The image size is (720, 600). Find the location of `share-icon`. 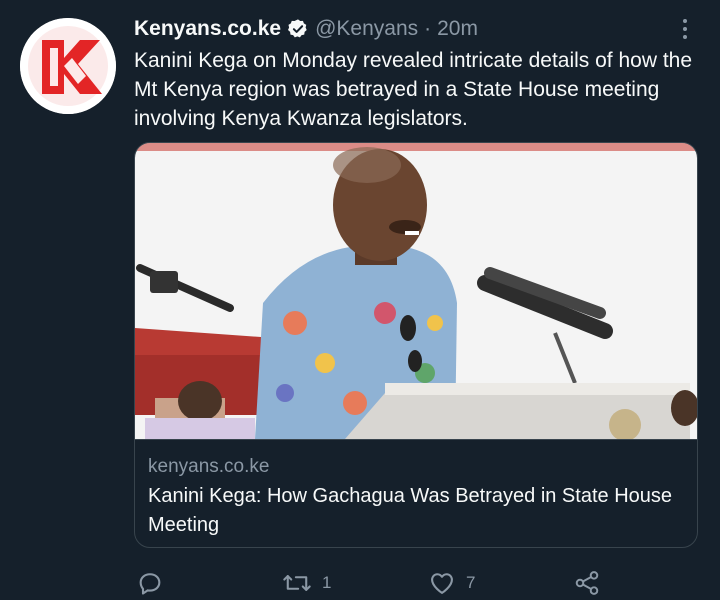

share-icon is located at coordinates (587, 583).